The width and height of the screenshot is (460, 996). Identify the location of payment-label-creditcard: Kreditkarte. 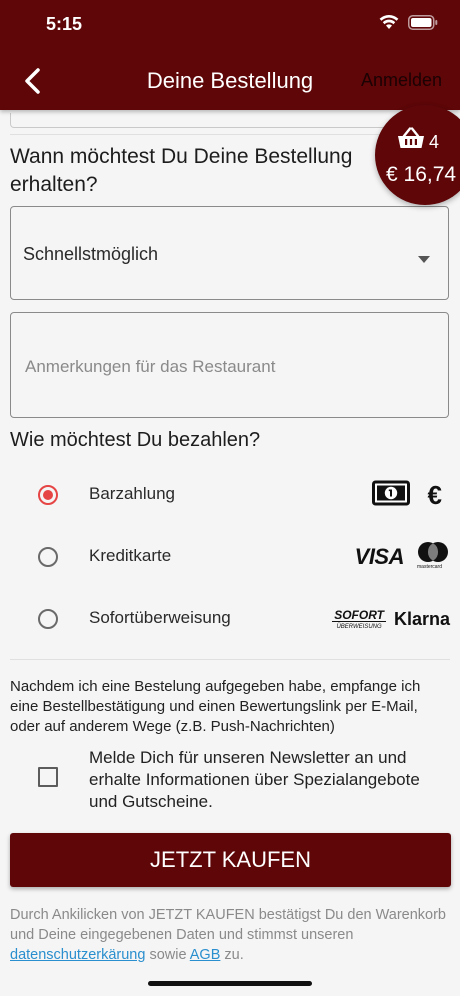
(130, 555).